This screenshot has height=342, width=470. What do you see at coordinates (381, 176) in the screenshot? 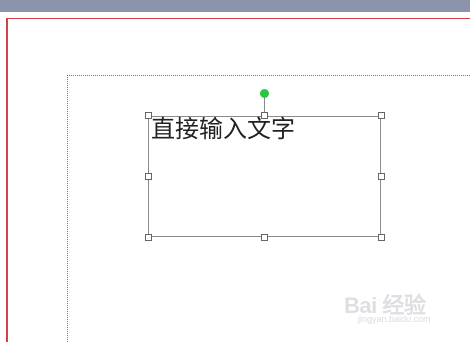
I see `resize-handle-middle-right` at bounding box center [381, 176].